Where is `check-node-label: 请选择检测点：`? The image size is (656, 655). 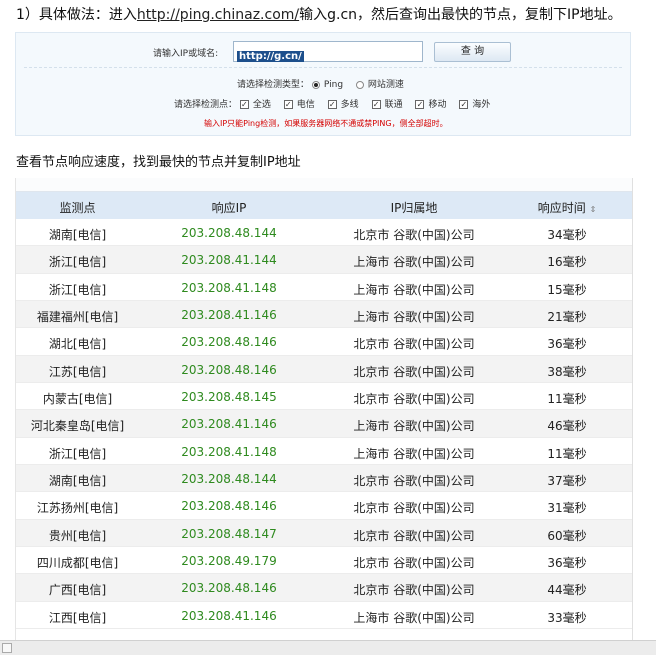
check-node-label: 请选择检测点： is located at coordinates (206, 105).